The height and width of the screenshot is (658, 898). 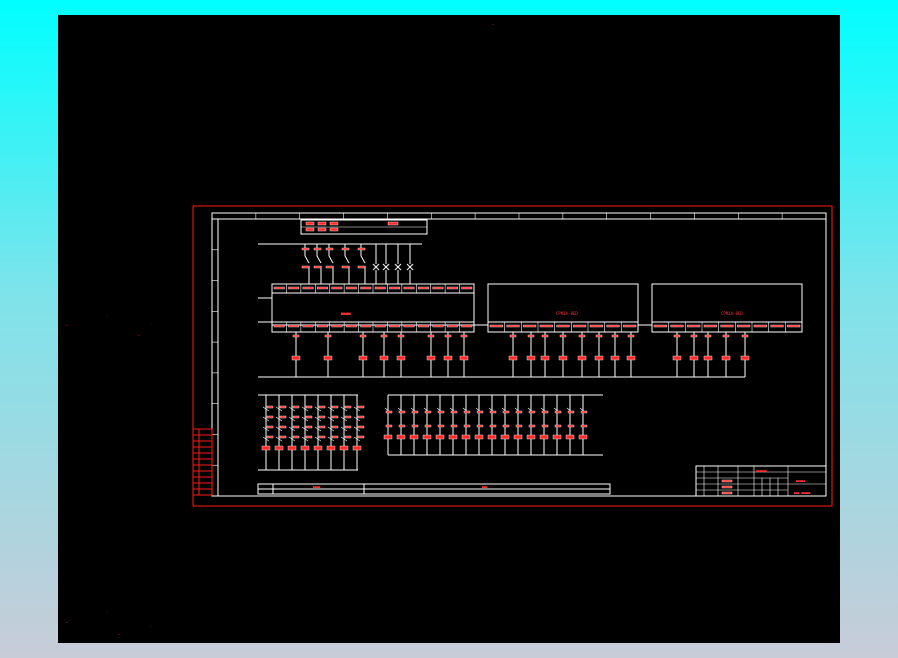 What do you see at coordinates (202, 462) in the screenshot?
I see `revision-strip` at bounding box center [202, 462].